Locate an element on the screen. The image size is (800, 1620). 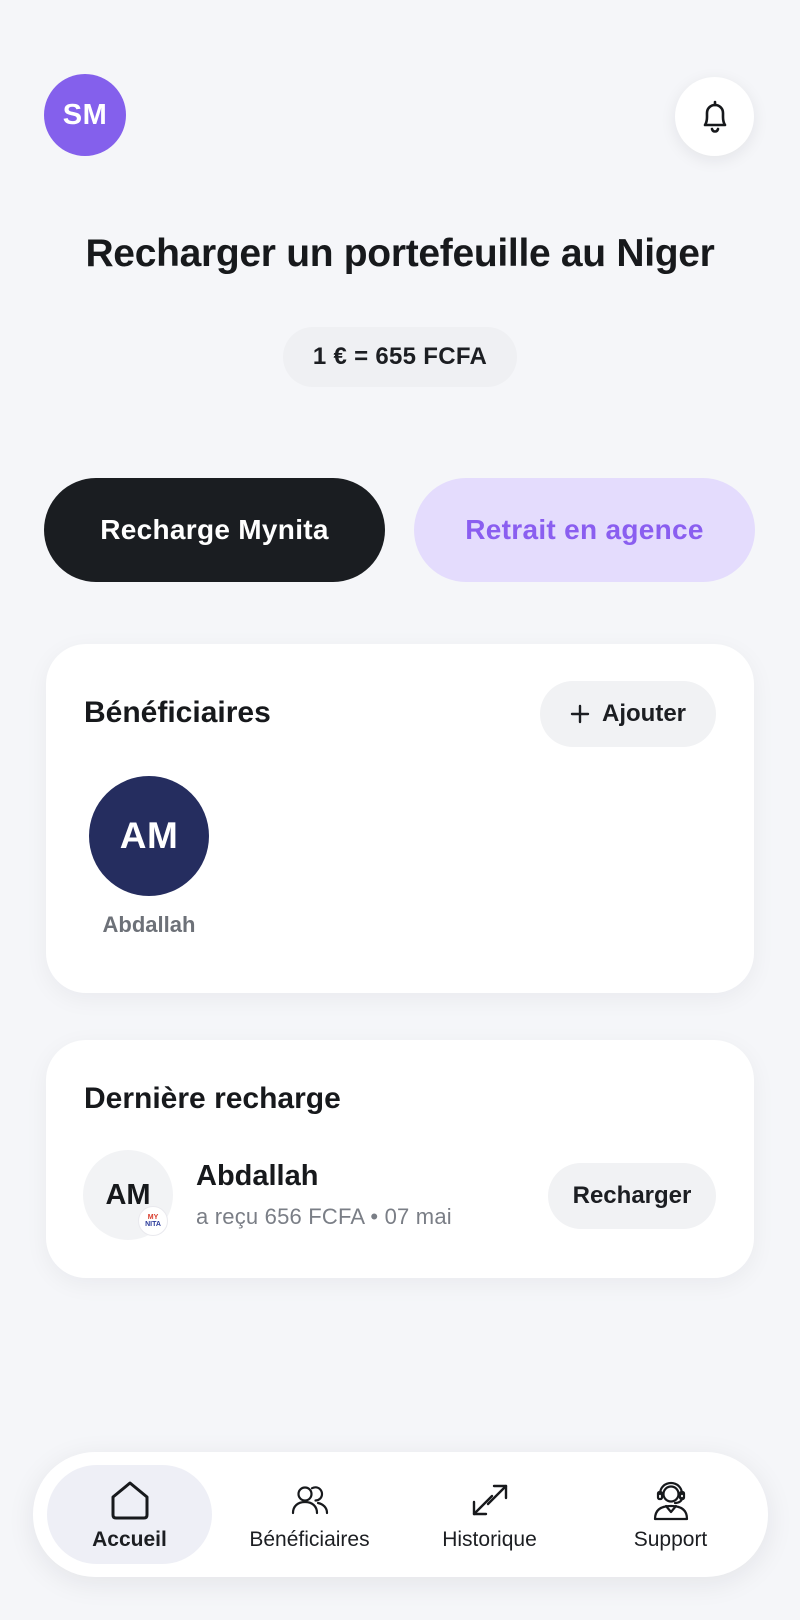
agency-withdrawal-label: Retrait en agence is located at coordinates (584, 529).